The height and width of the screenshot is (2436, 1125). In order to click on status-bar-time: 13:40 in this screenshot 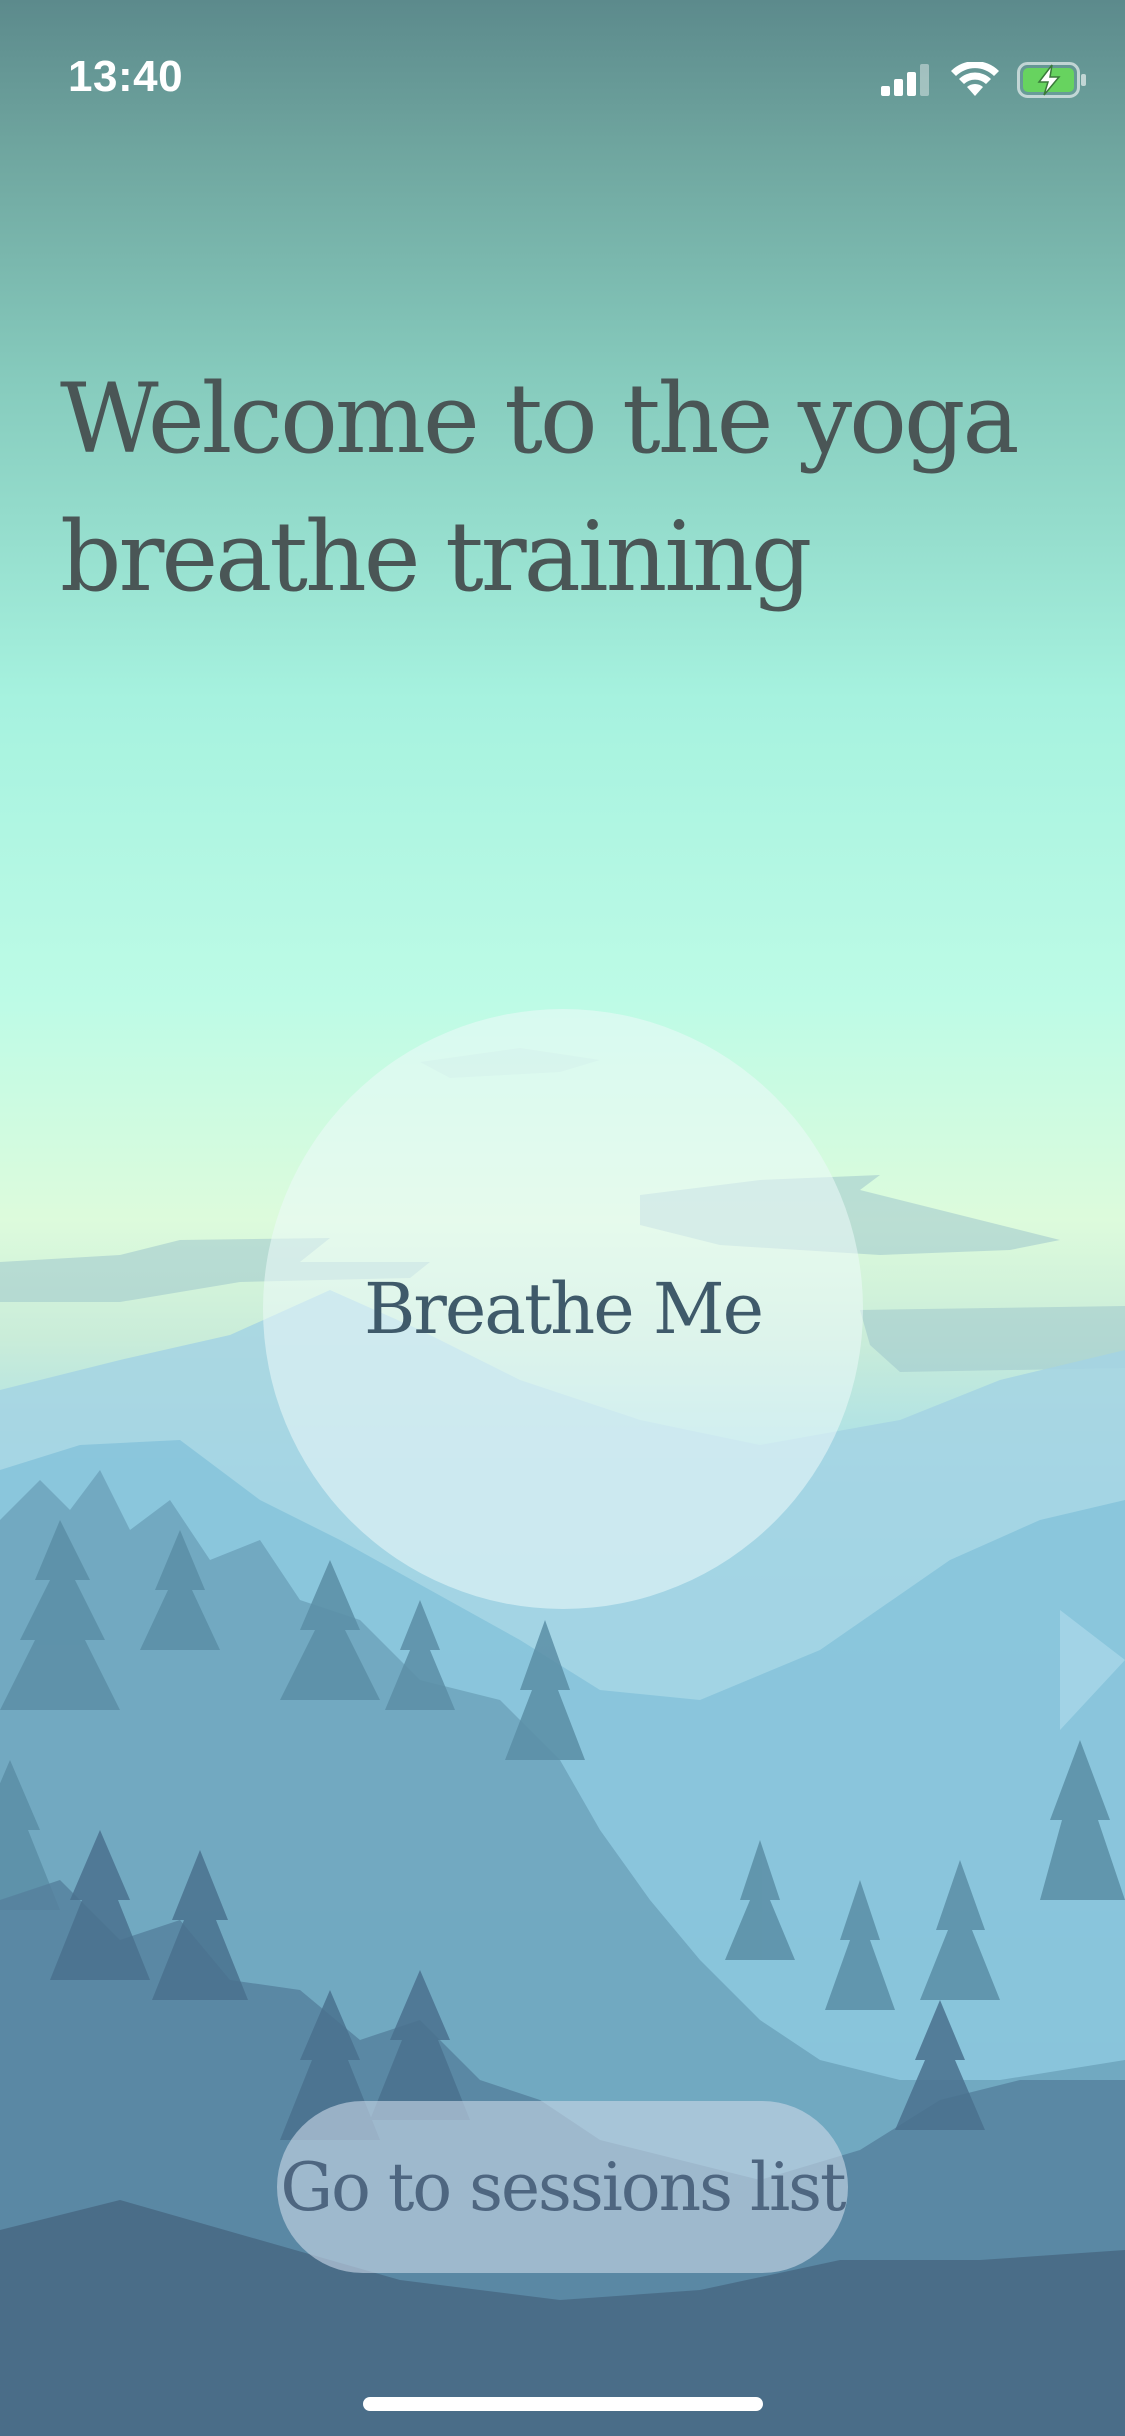, I will do `click(126, 76)`.